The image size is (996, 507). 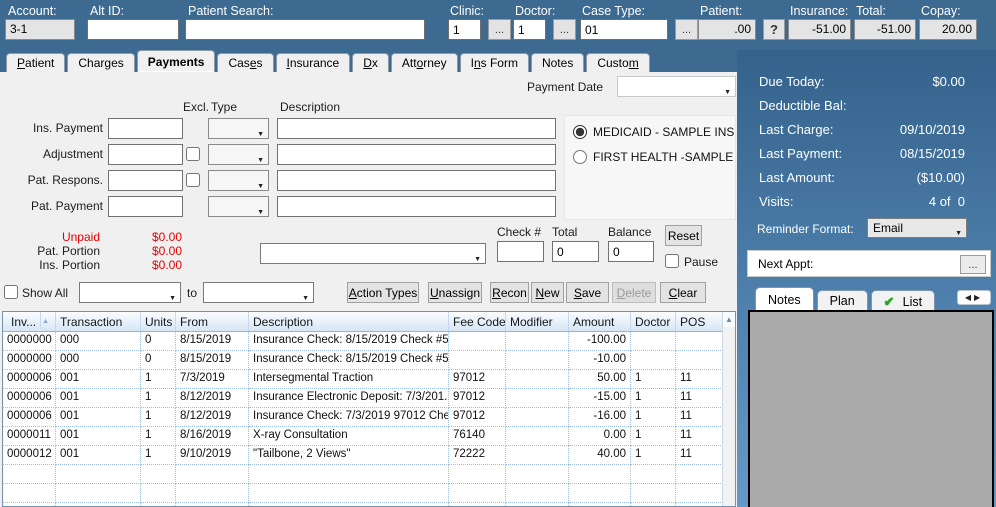 I want to click on pat-payment-type-combo: PA ▼, so click(x=238, y=206).